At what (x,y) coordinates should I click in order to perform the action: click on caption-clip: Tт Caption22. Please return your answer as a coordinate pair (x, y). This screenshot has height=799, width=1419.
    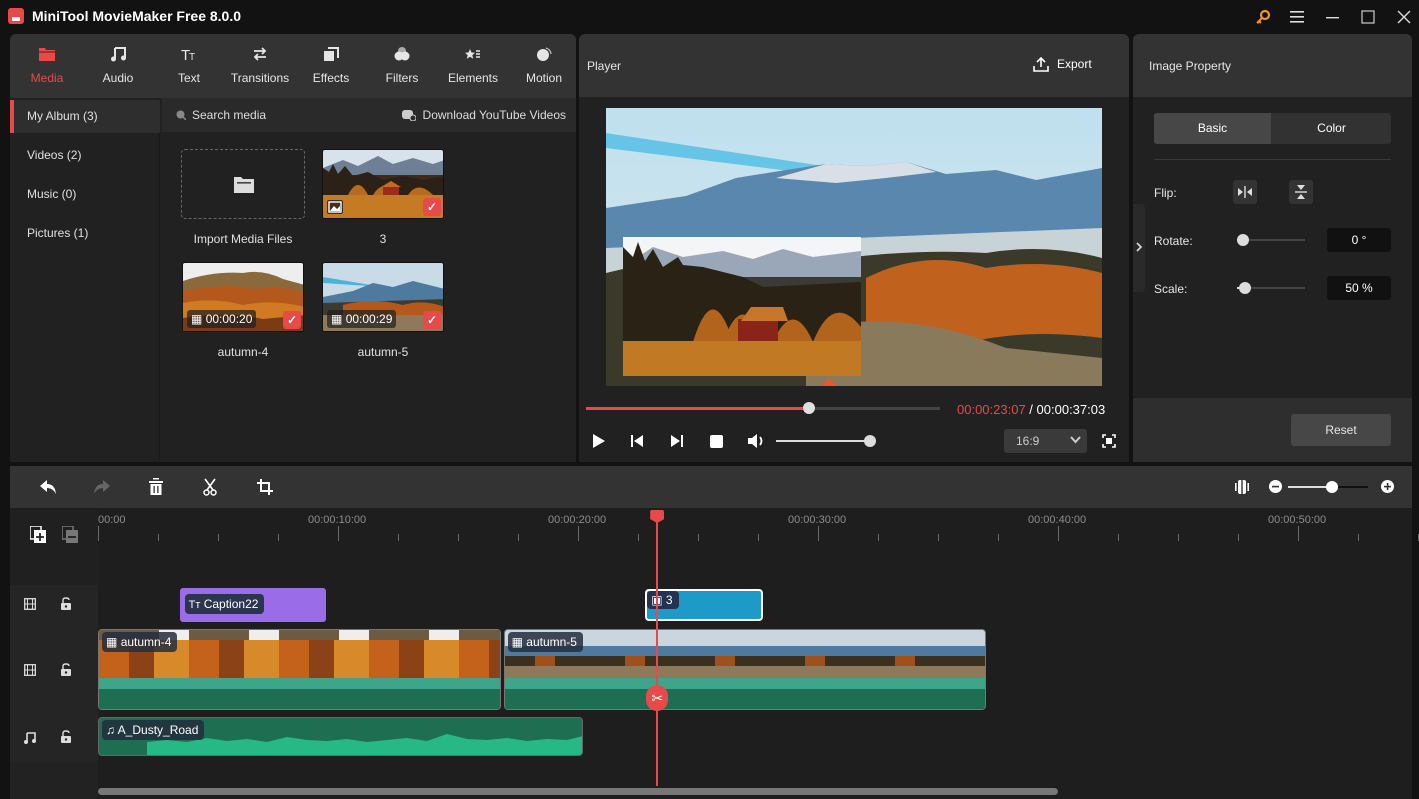
    Looking at the image, I should click on (252, 605).